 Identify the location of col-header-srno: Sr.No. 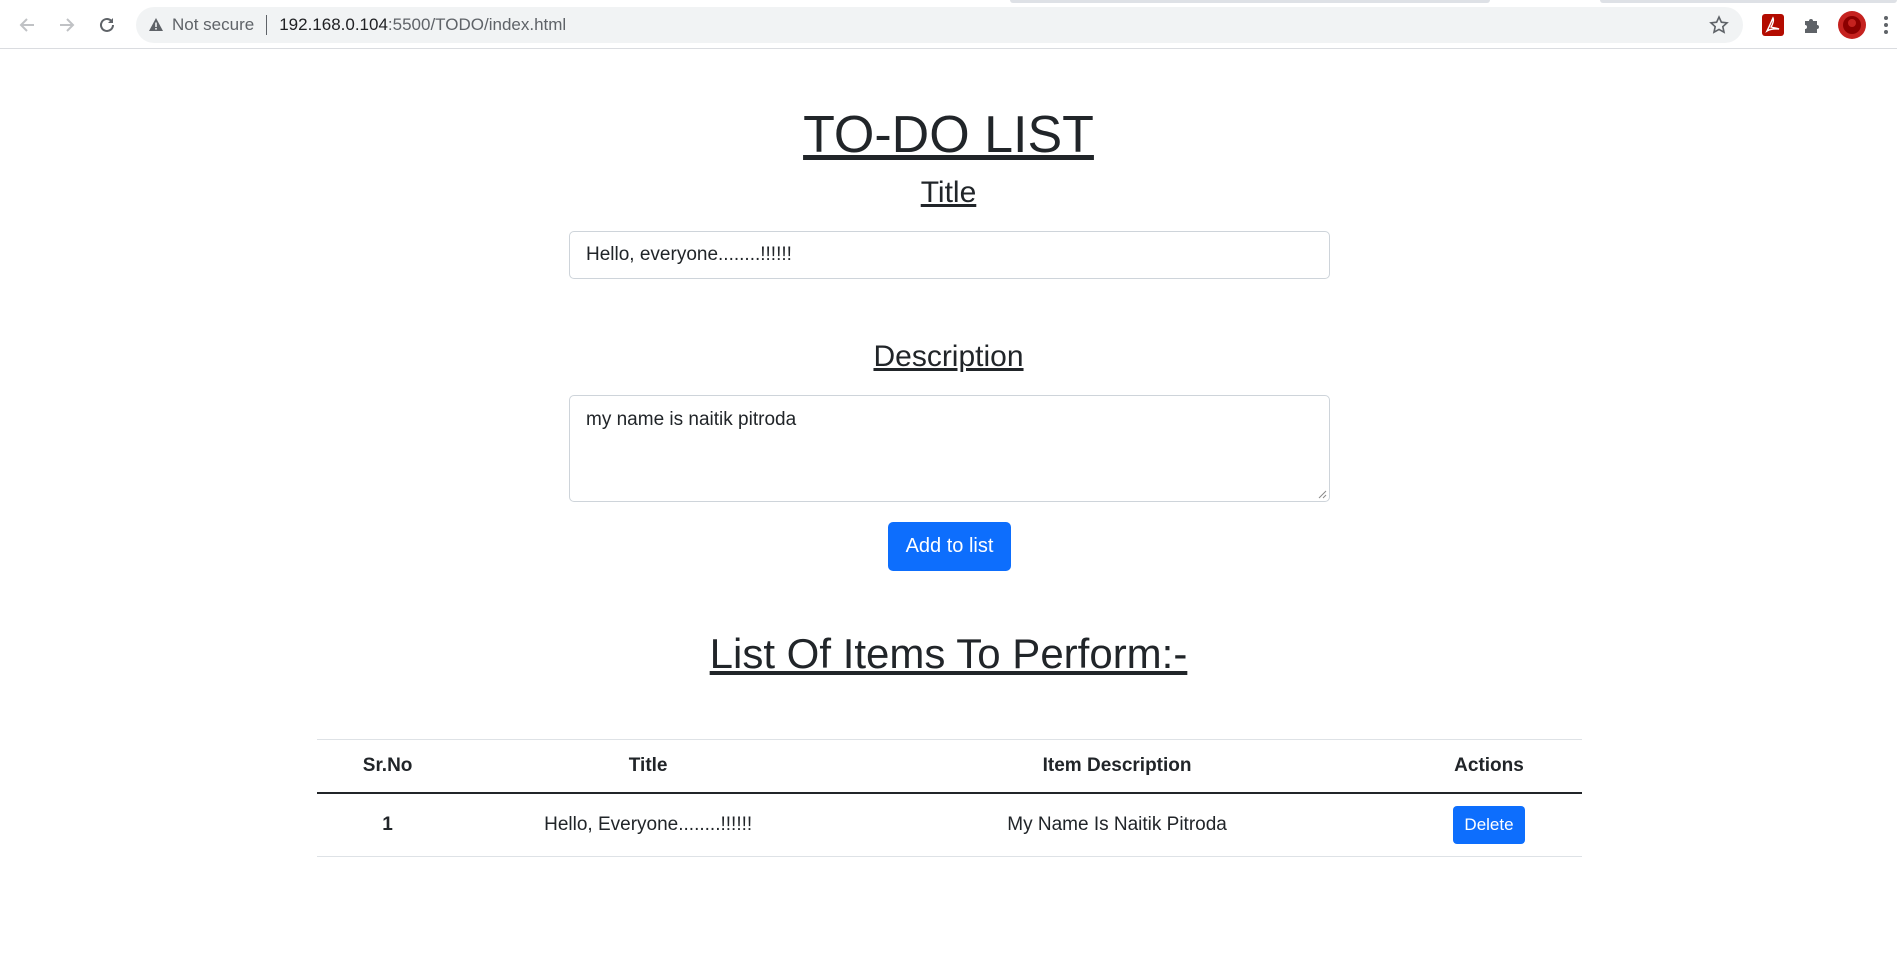
(388, 766).